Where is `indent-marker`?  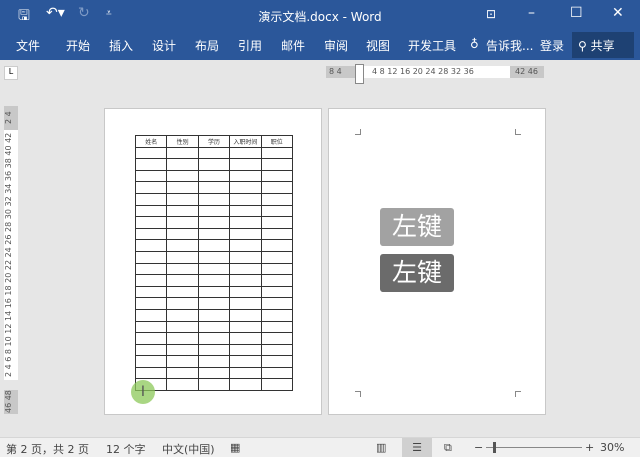 indent-marker is located at coordinates (359, 74).